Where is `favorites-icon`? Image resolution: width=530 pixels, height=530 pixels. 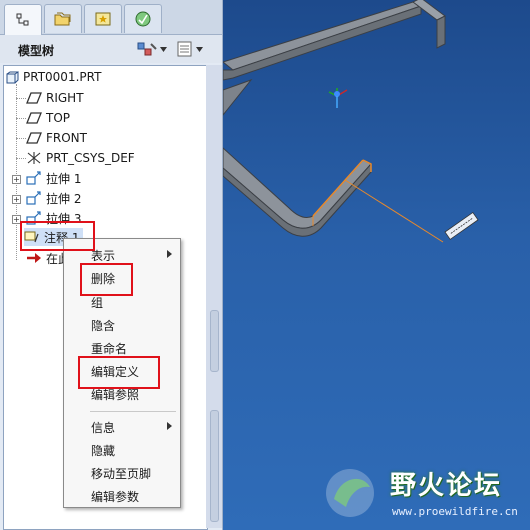 favorites-icon is located at coordinates (103, 19).